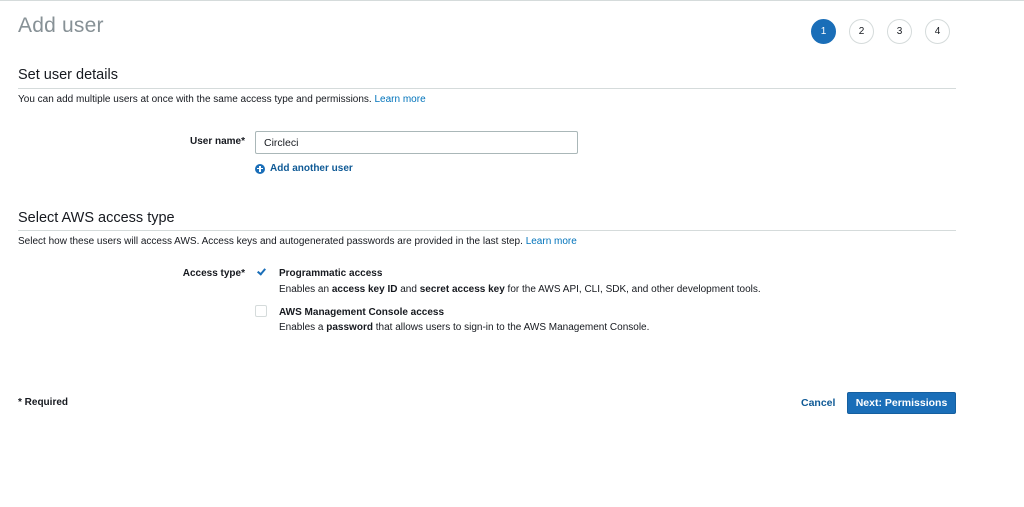 Image resolution: width=1024 pixels, height=507 pixels. I want to click on programmatic-access-checkbox, so click(261, 272).